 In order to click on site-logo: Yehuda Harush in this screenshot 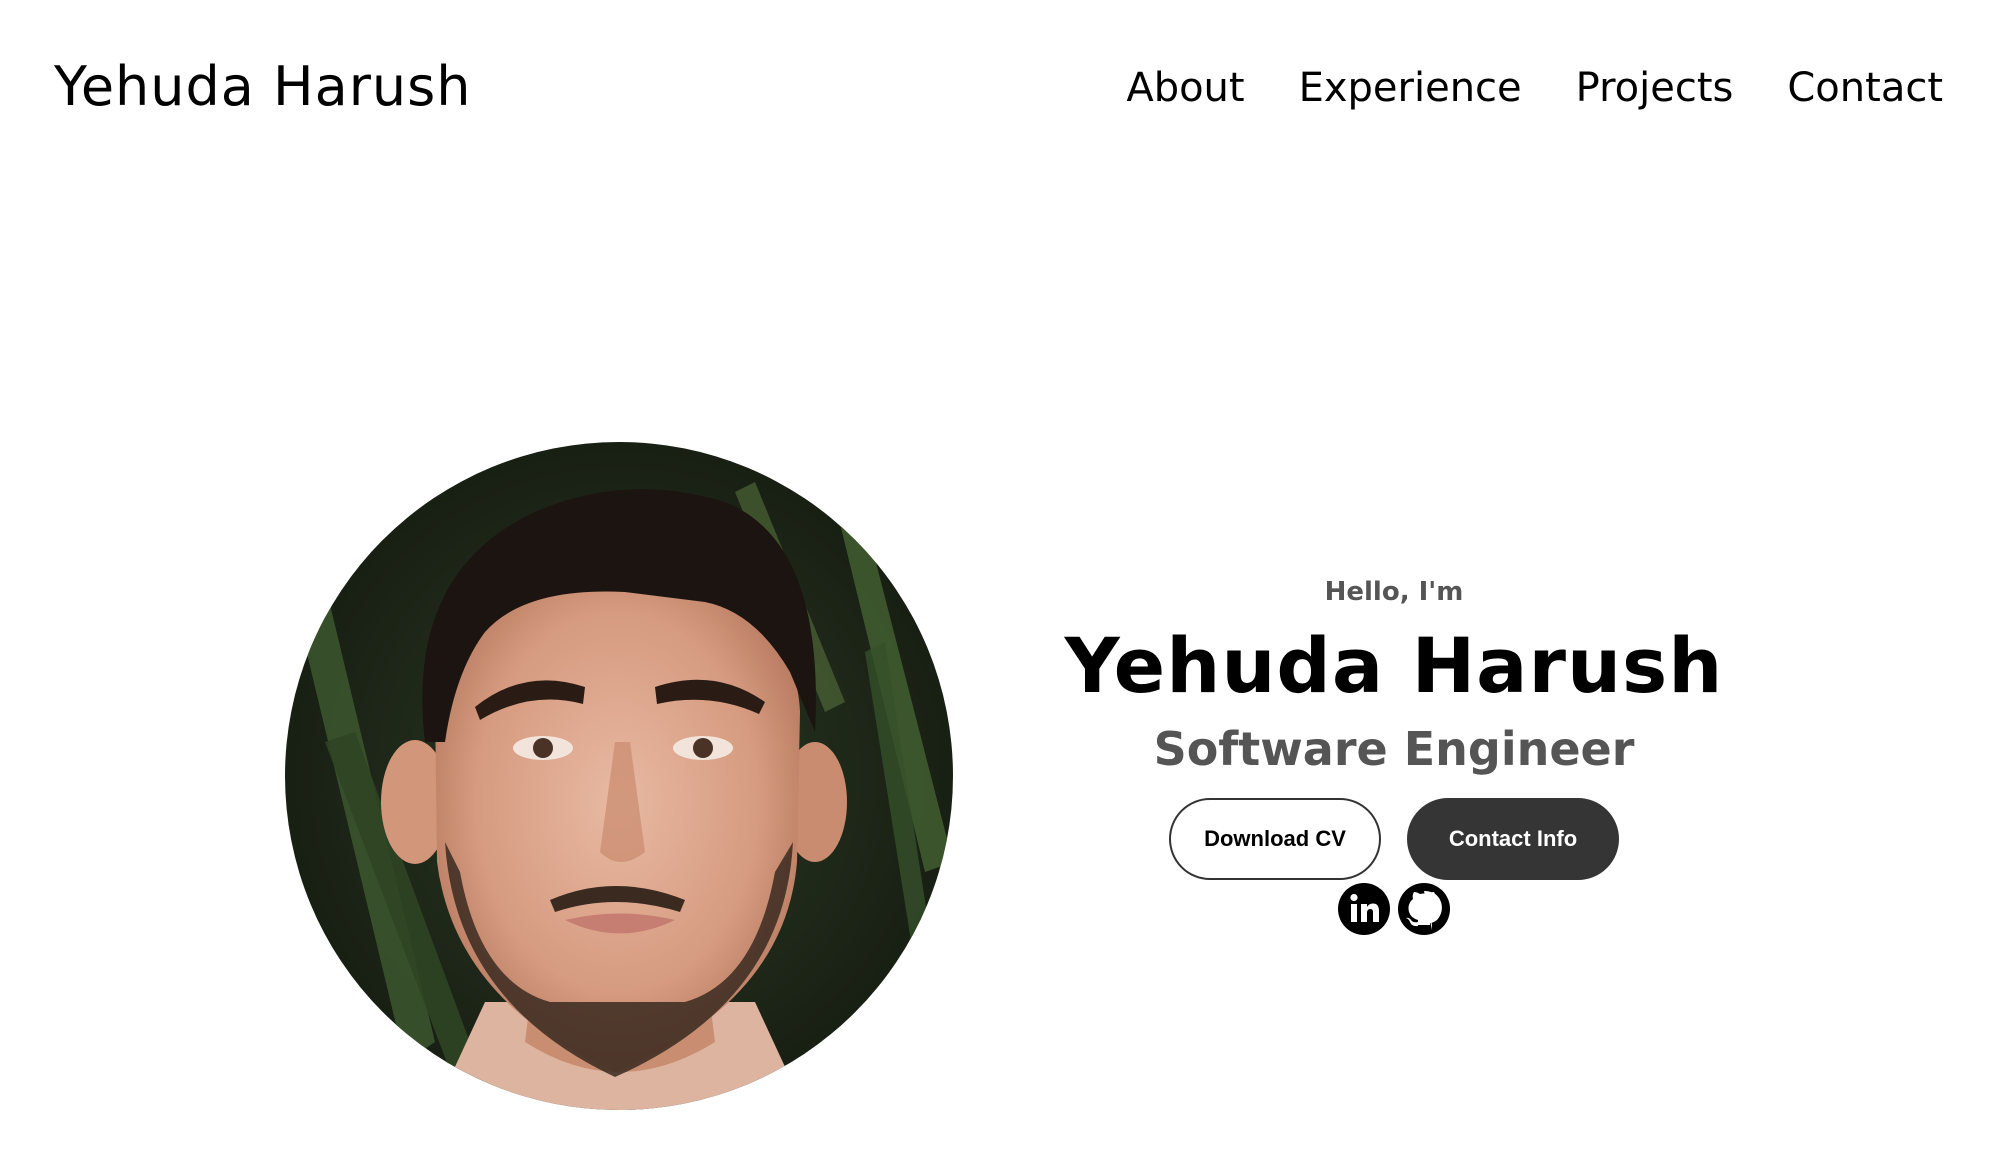, I will do `click(263, 87)`.